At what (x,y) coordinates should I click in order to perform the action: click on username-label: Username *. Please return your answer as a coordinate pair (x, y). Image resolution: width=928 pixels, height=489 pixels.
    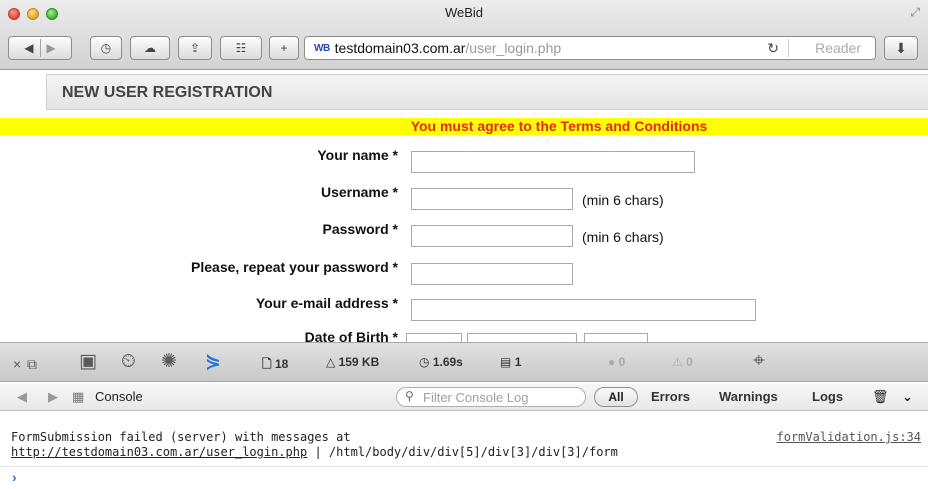
    Looking at the image, I should click on (359, 192).